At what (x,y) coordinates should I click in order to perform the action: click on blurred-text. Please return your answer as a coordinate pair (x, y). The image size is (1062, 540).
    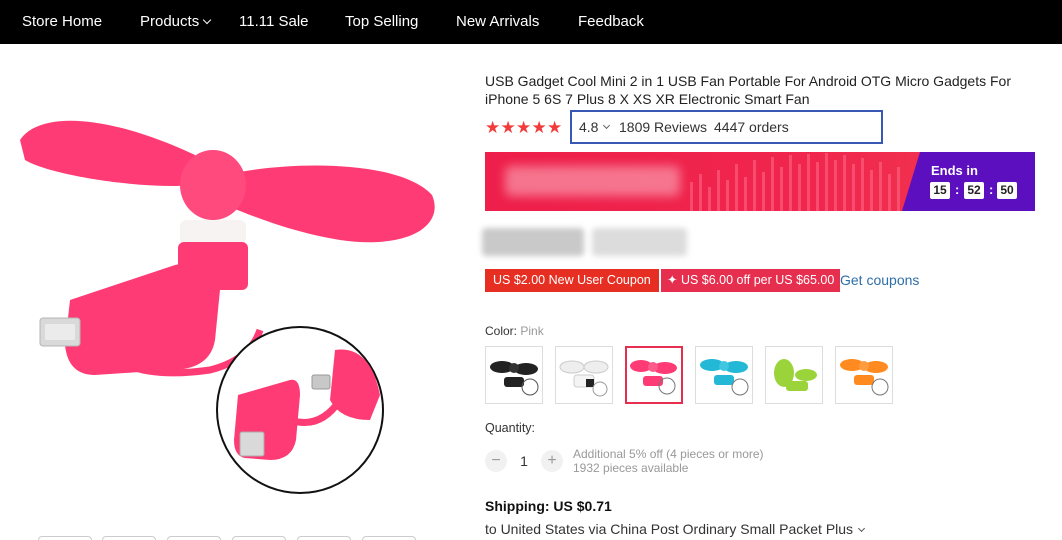
    Looking at the image, I should click on (592, 181).